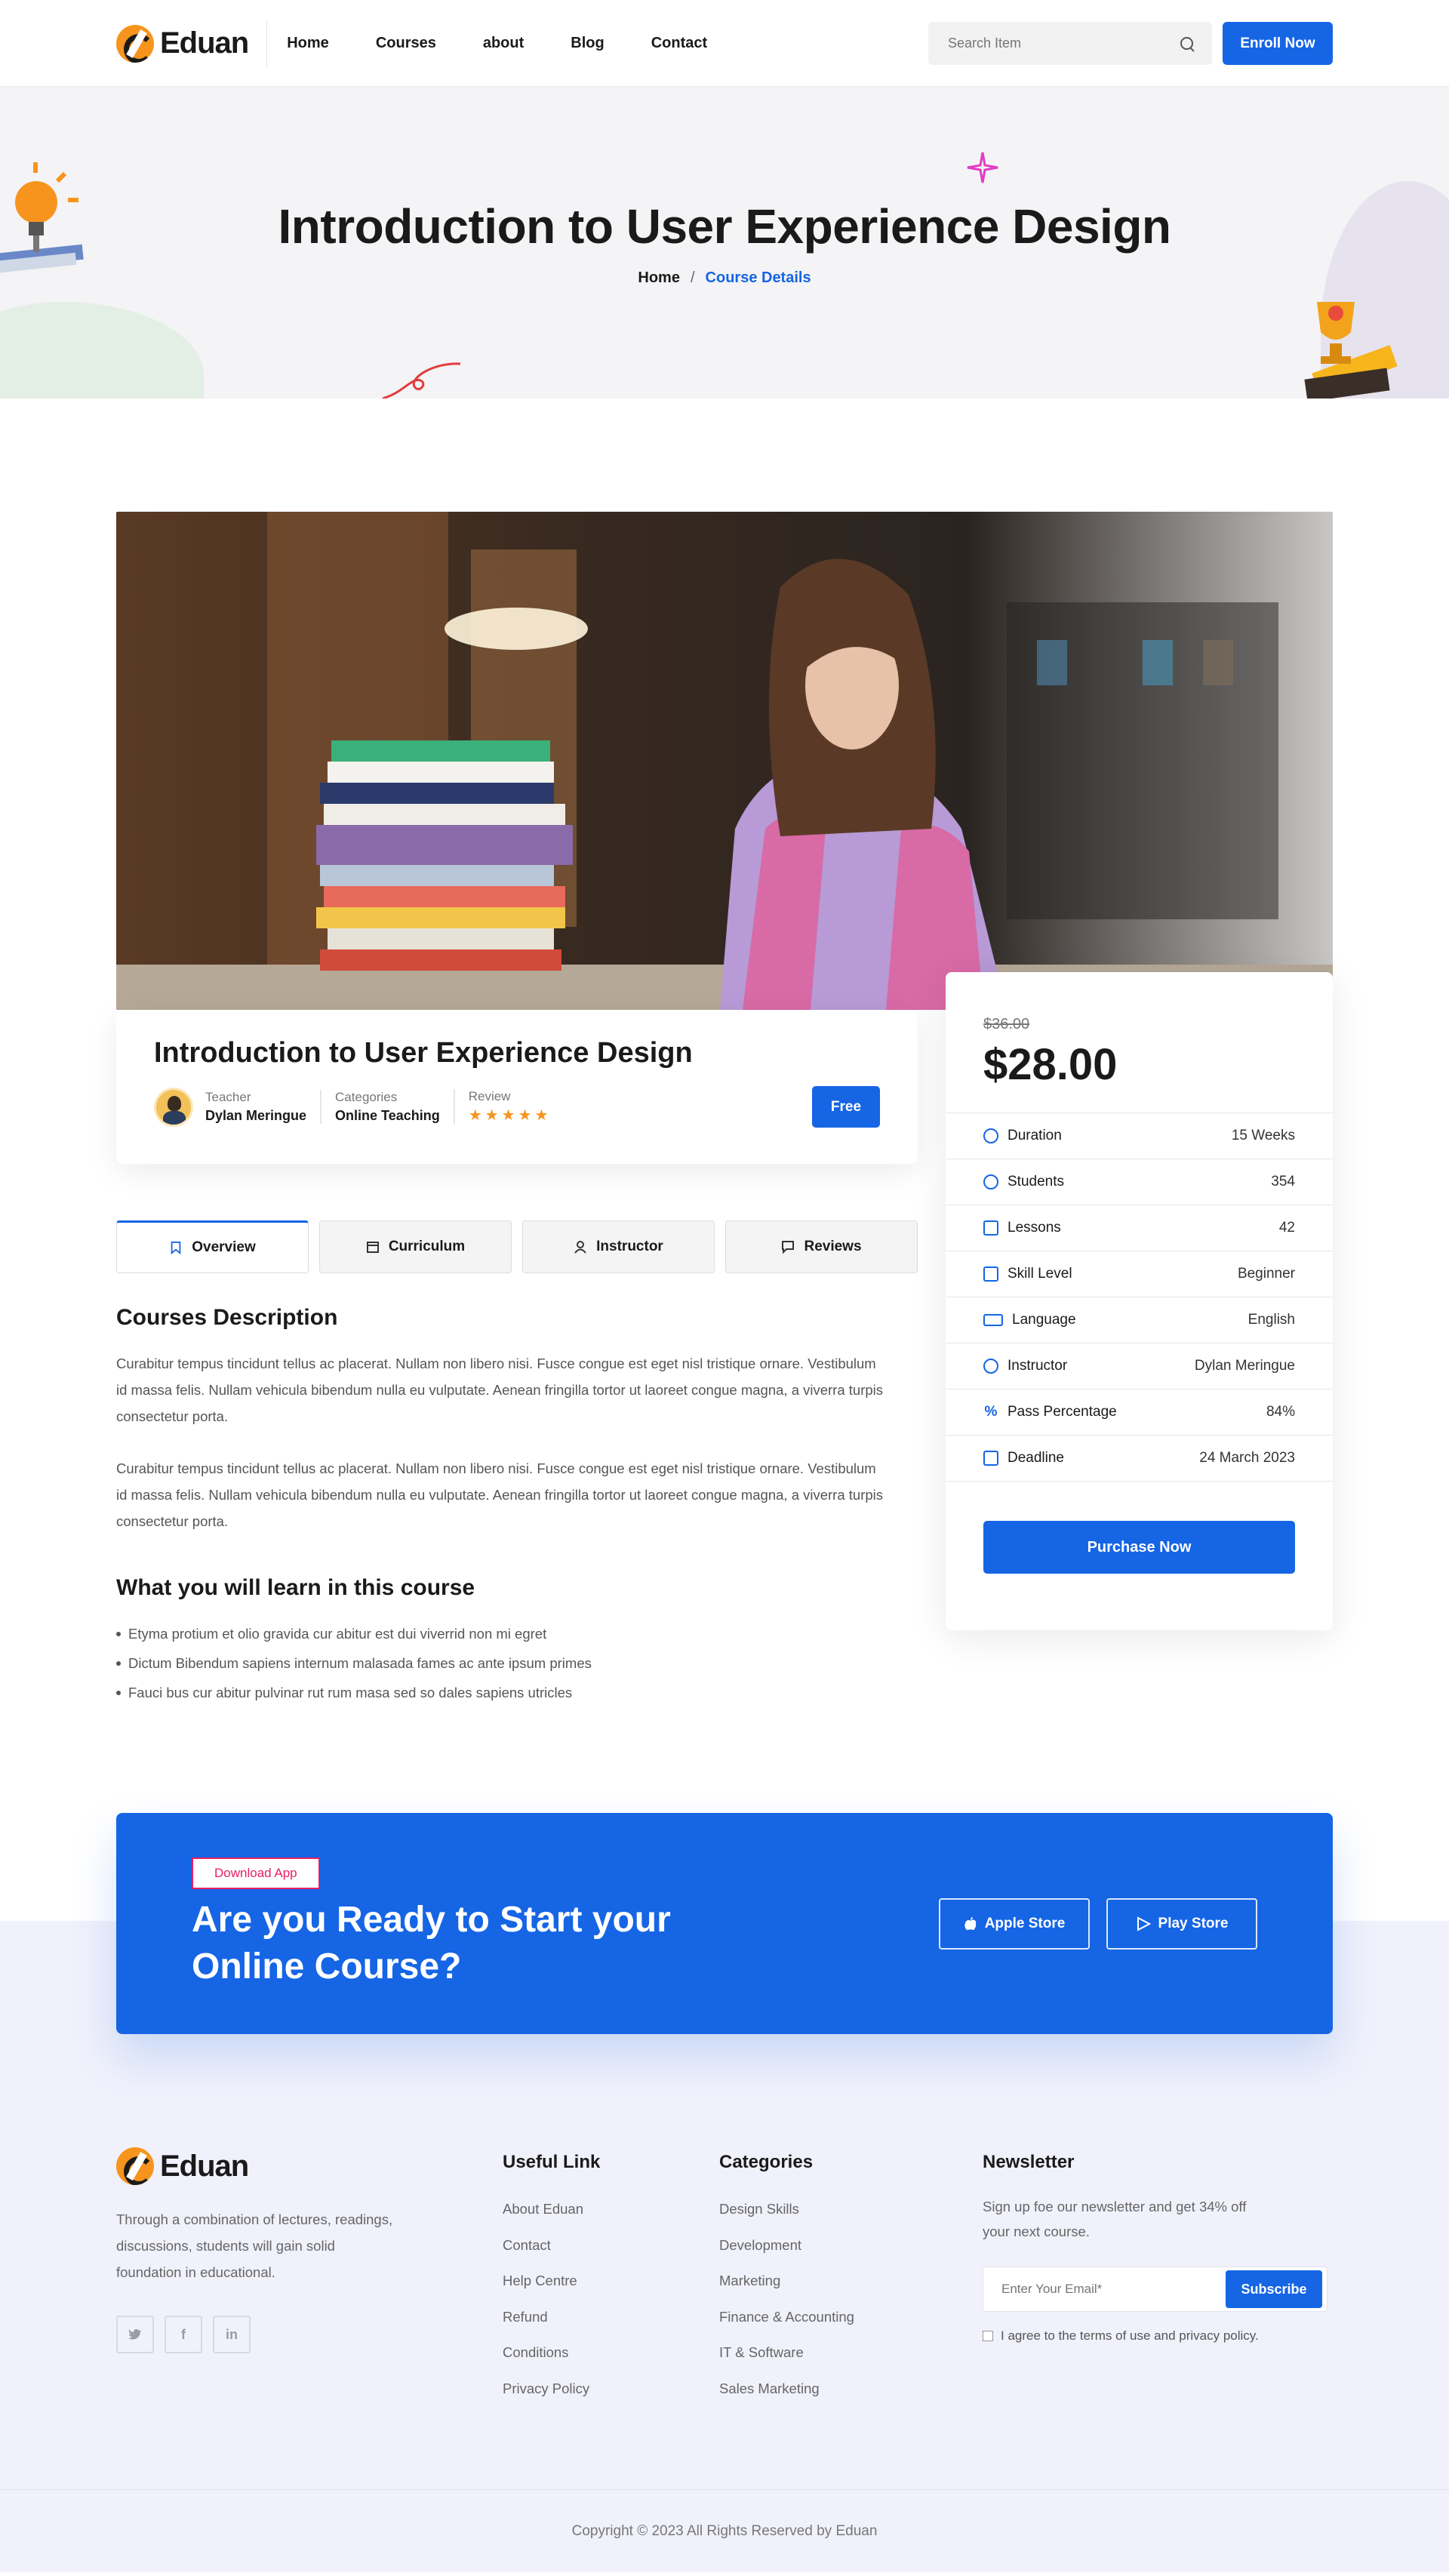  I want to click on footer-link: Marketing, so click(851, 2281).